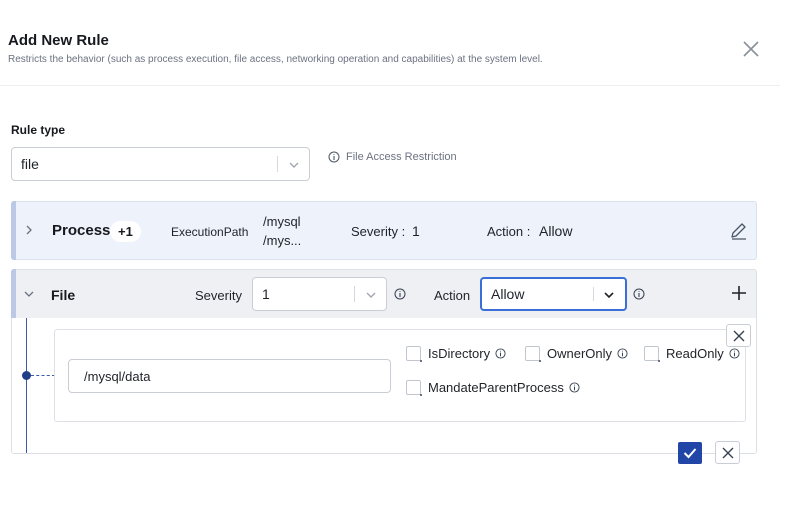  Describe the element at coordinates (452, 295) in the screenshot. I see `file-action-label: Action` at that location.